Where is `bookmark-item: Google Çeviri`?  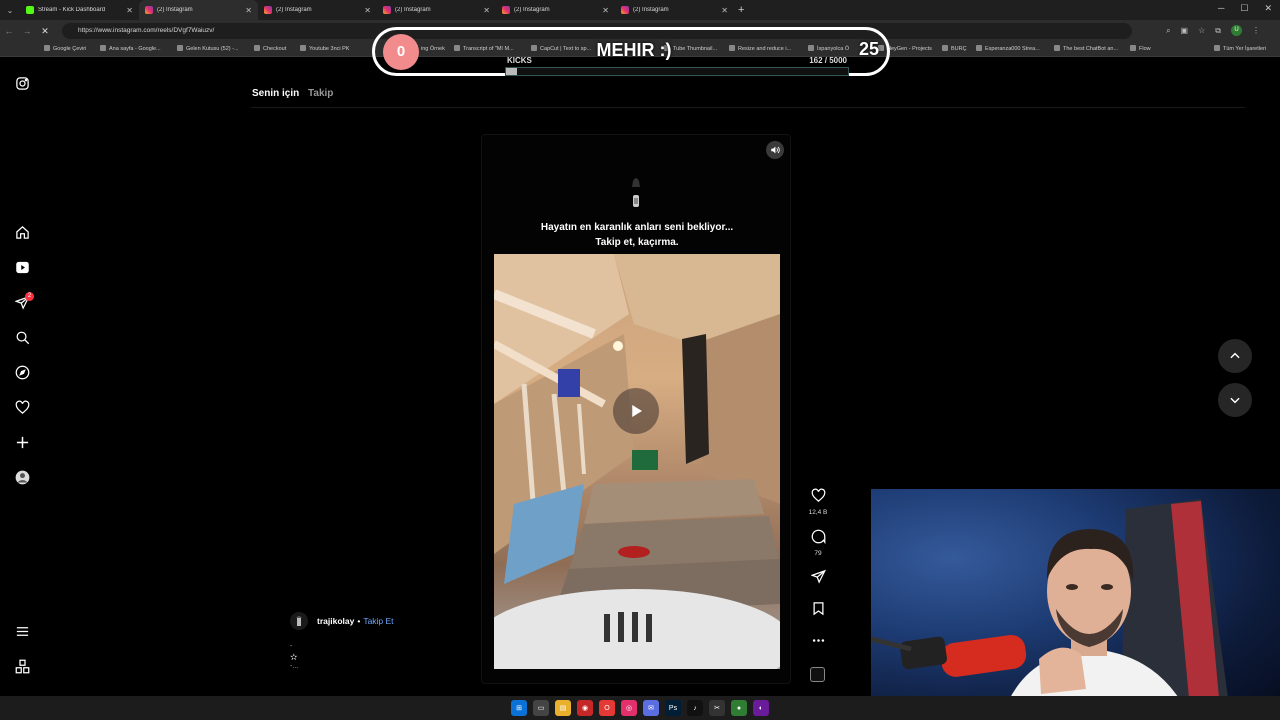 bookmark-item: Google Çeviri is located at coordinates (65, 48).